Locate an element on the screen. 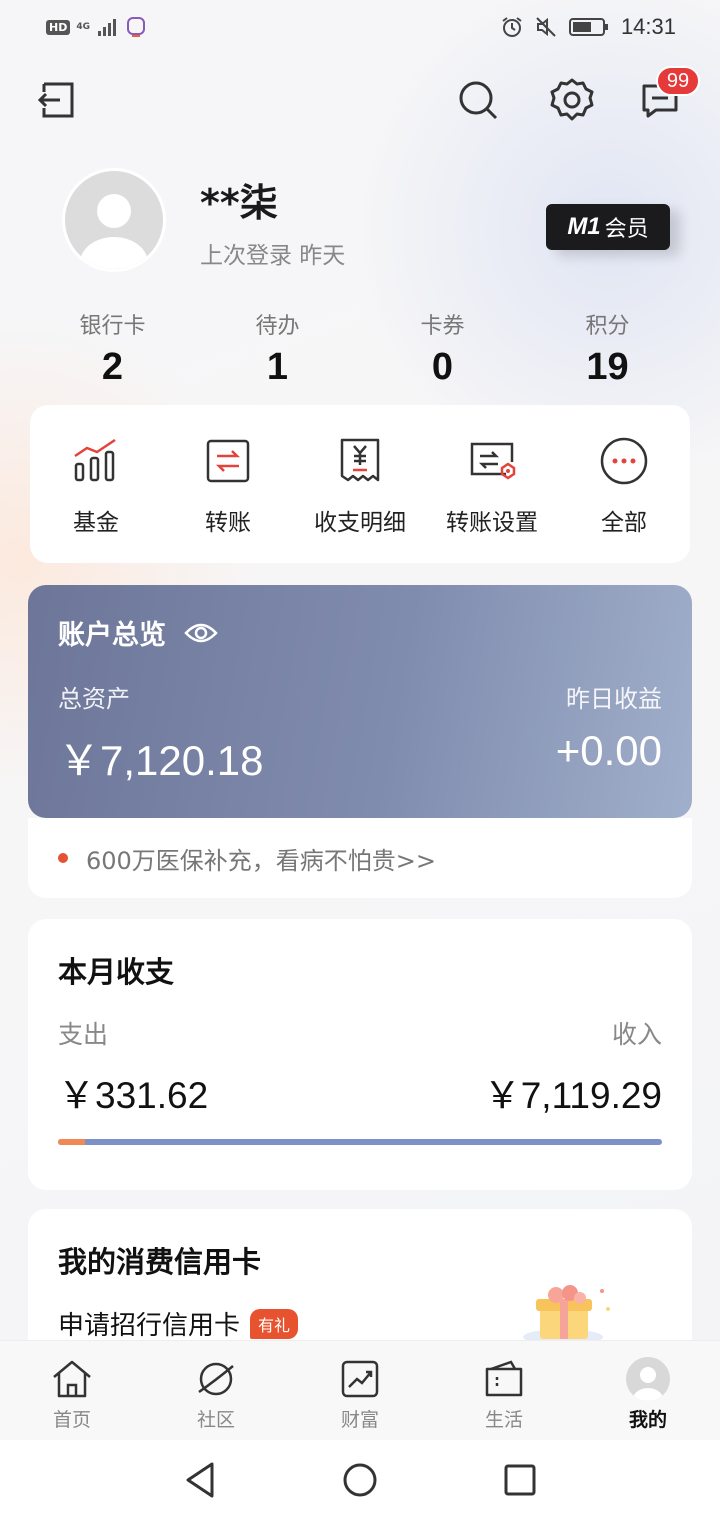 This screenshot has width=720, height=1520. stat-todo: 待办 1 is located at coordinates (277, 348).